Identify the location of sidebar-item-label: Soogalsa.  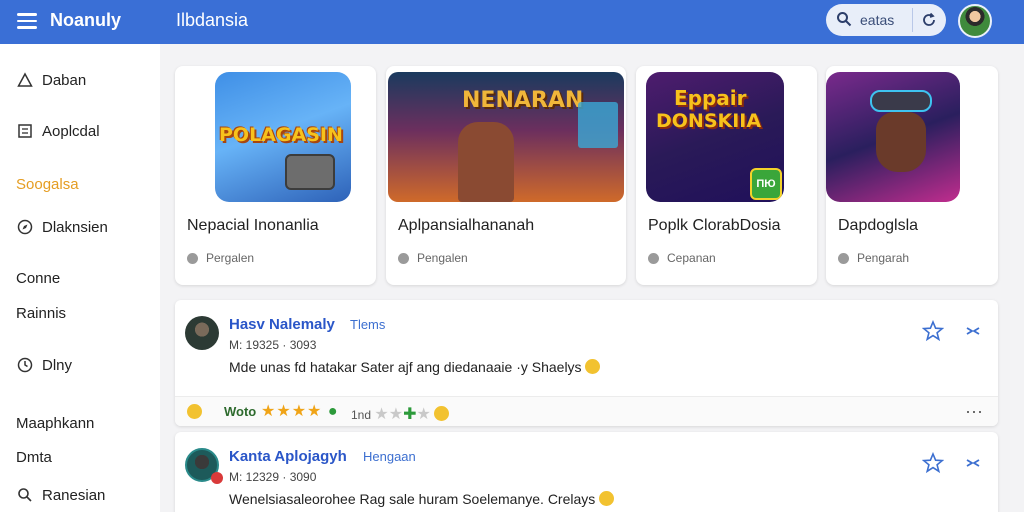
(47, 184).